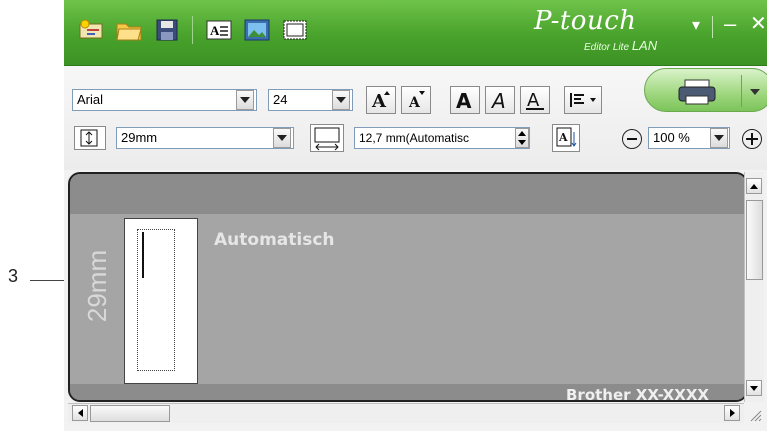 The width and height of the screenshot is (767, 431). What do you see at coordinates (644, 45) in the screenshot?
I see `app-logo-lan: LAN` at bounding box center [644, 45].